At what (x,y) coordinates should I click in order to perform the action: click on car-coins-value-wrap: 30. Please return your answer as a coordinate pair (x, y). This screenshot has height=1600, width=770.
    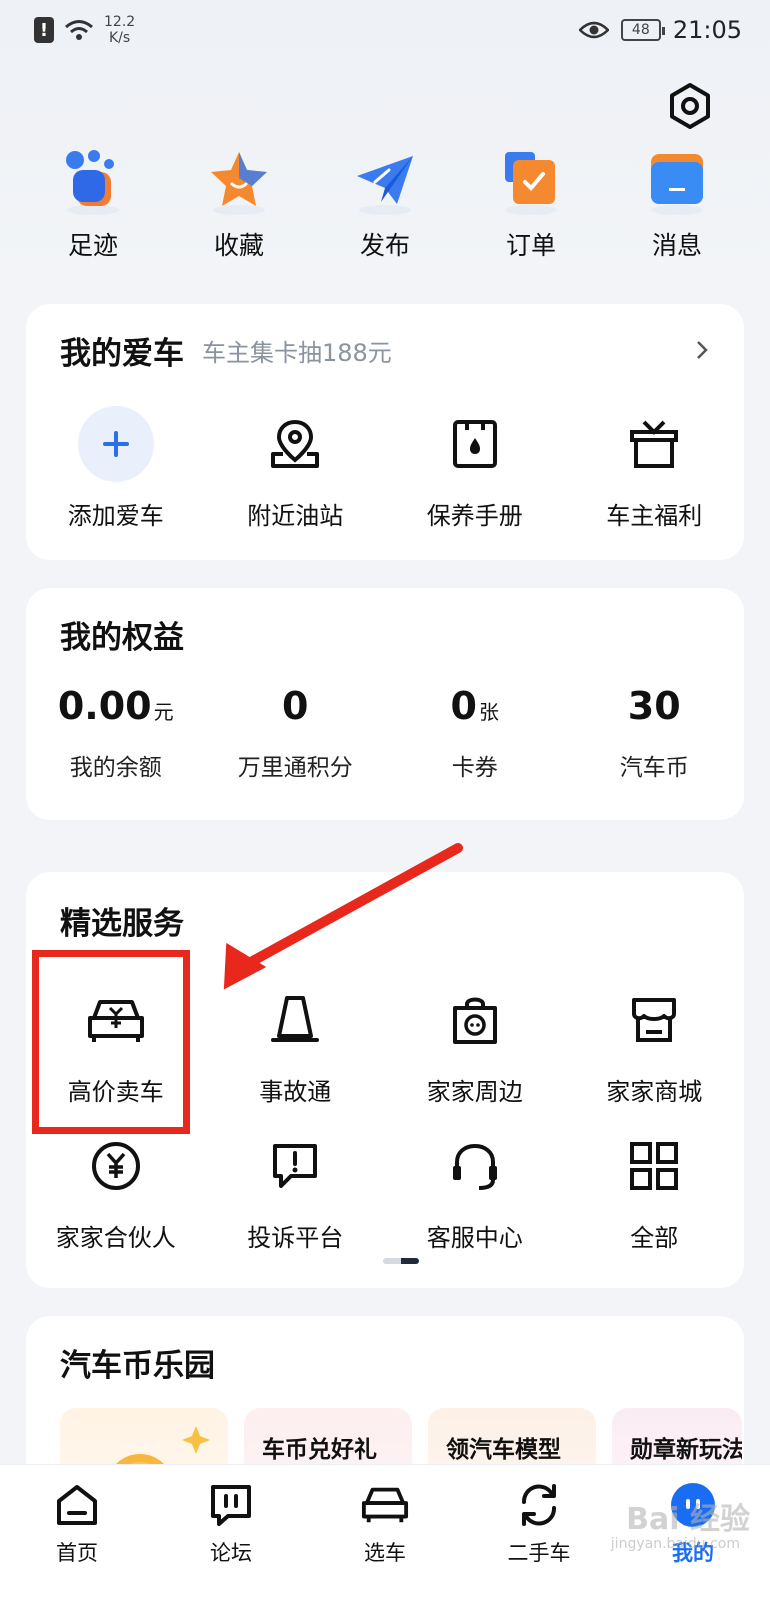
    Looking at the image, I should click on (654, 709).